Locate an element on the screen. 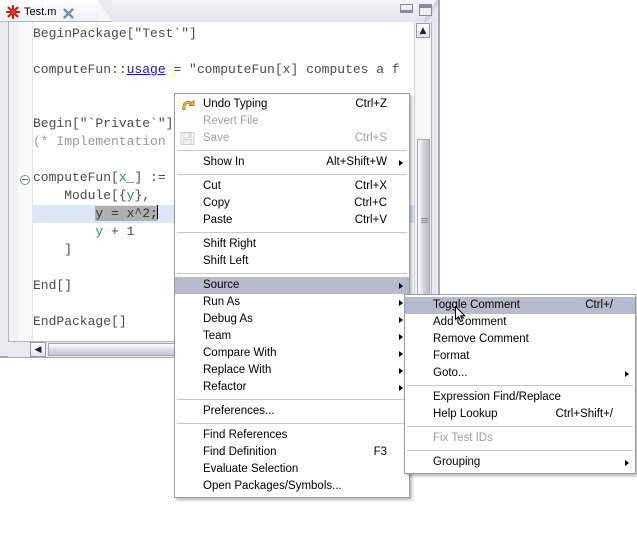  window-controls is located at coordinates (416, 10).